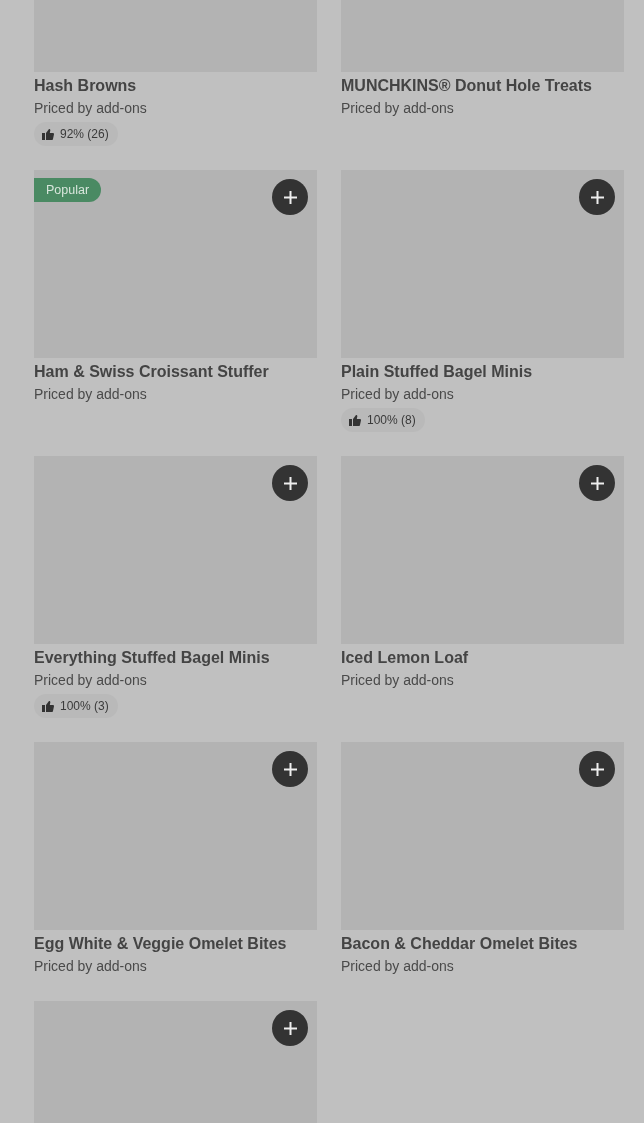 This screenshot has width=644, height=1123. I want to click on item-name: Bacon & Cheddar Omelet Bites, so click(460, 944).